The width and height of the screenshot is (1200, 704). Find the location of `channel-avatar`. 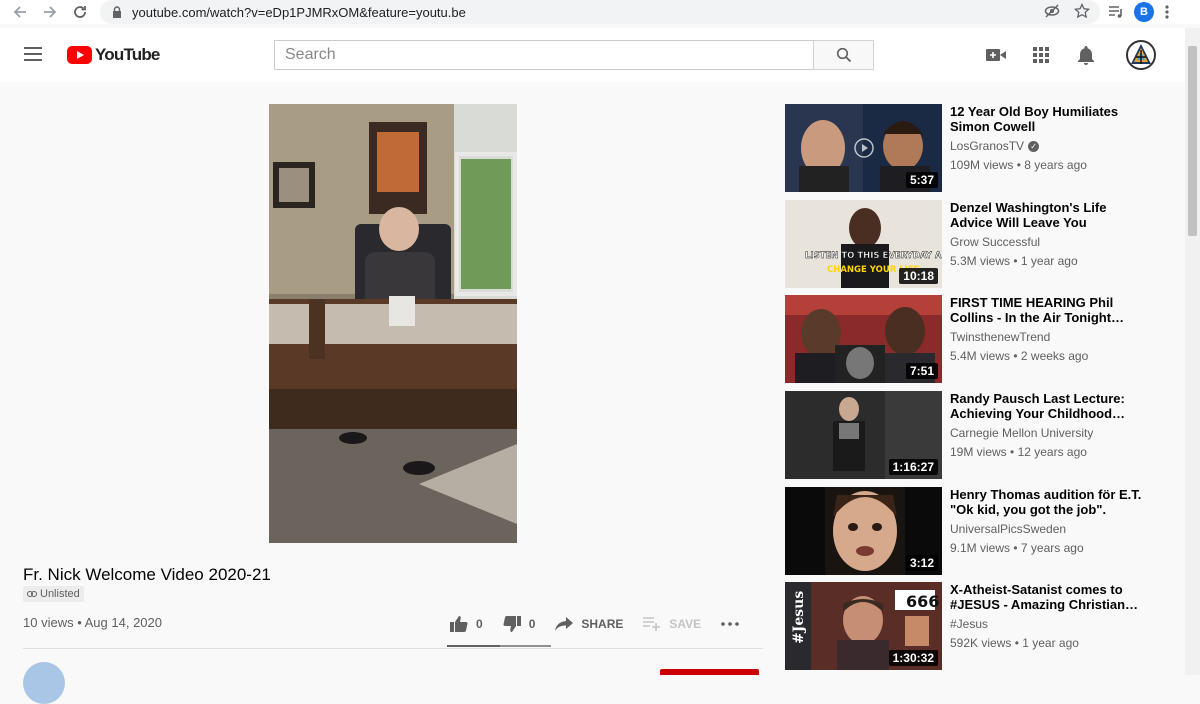

channel-avatar is located at coordinates (44, 683).